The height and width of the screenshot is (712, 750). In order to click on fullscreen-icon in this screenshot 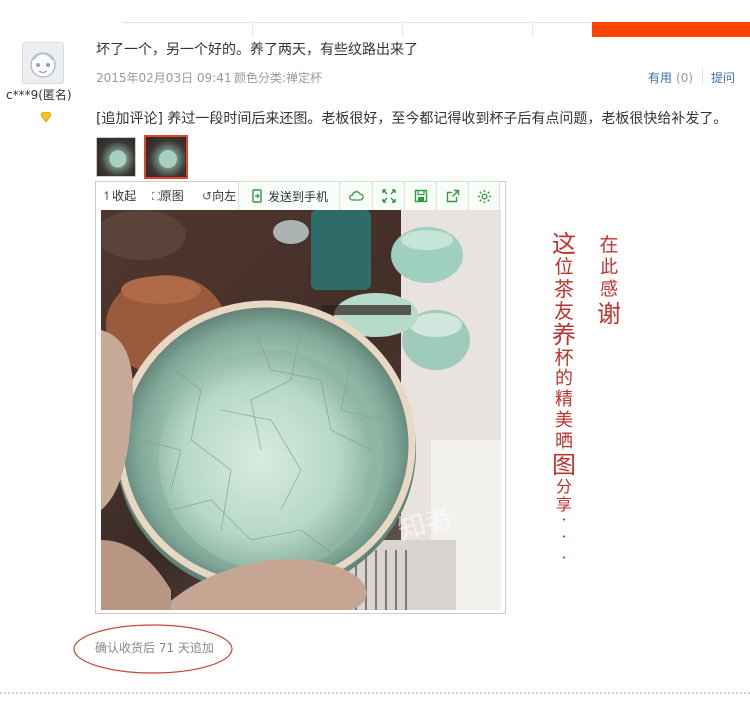, I will do `click(388, 196)`.